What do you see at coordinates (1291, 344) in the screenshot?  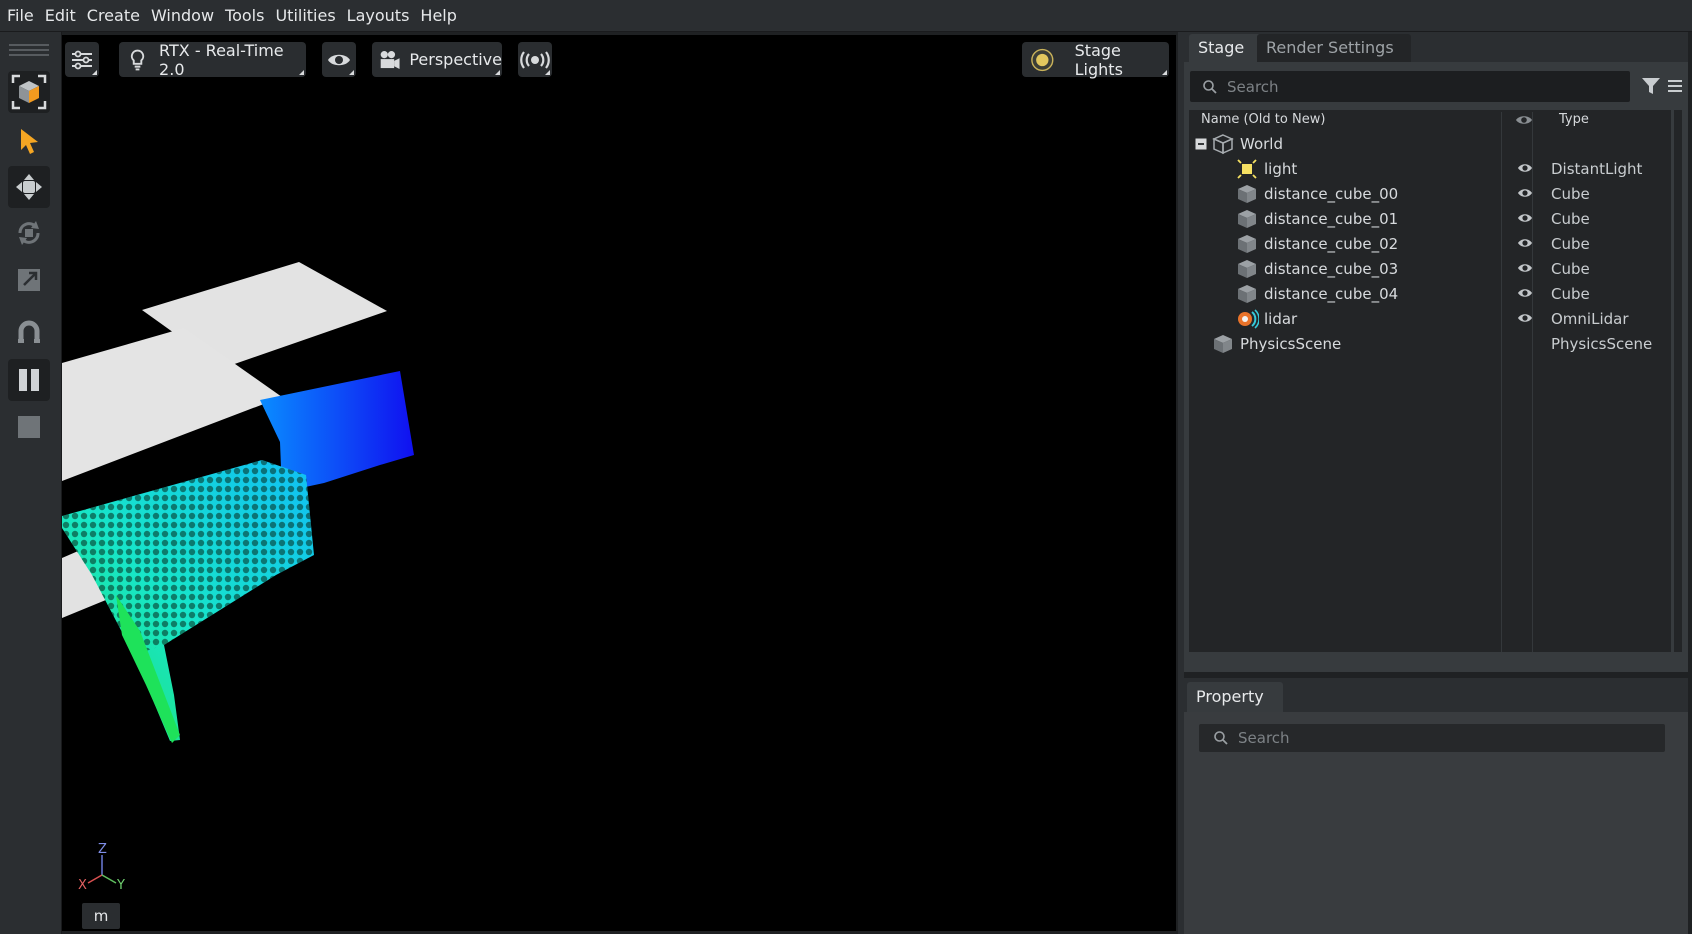 I see `tree-label: PhysicsScene` at bounding box center [1291, 344].